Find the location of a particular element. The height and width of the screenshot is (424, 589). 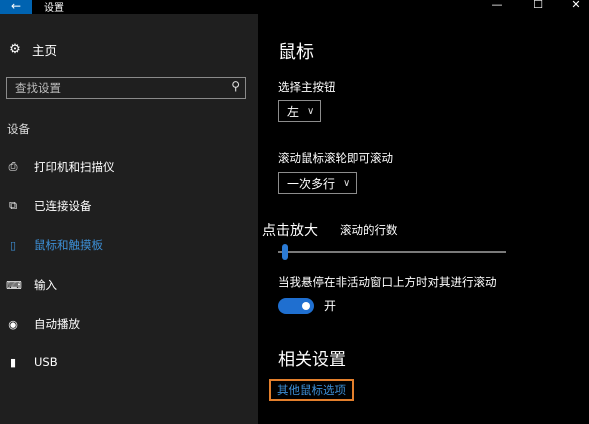

window-title: 设置 is located at coordinates (54, 8).